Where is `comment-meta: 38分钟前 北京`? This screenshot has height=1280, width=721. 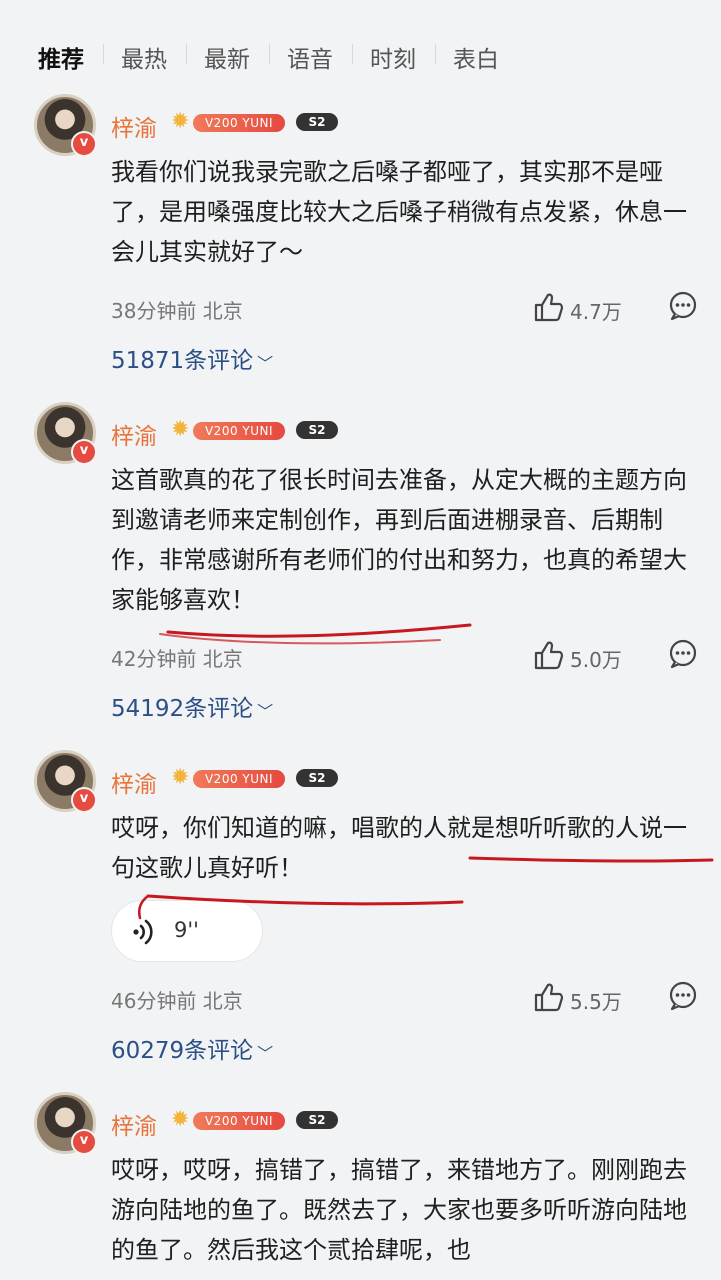 comment-meta: 38分钟前 北京 is located at coordinates (177, 311).